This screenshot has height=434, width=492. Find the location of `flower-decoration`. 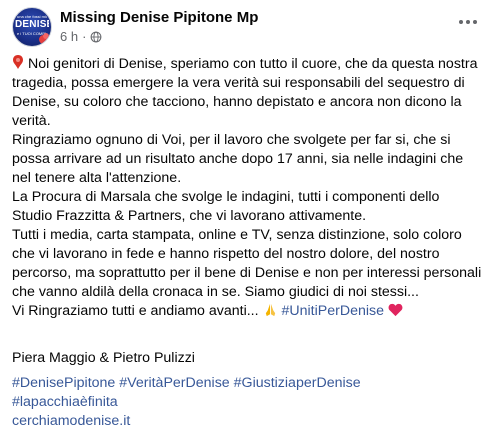

flower-decoration is located at coordinates (46, 36).